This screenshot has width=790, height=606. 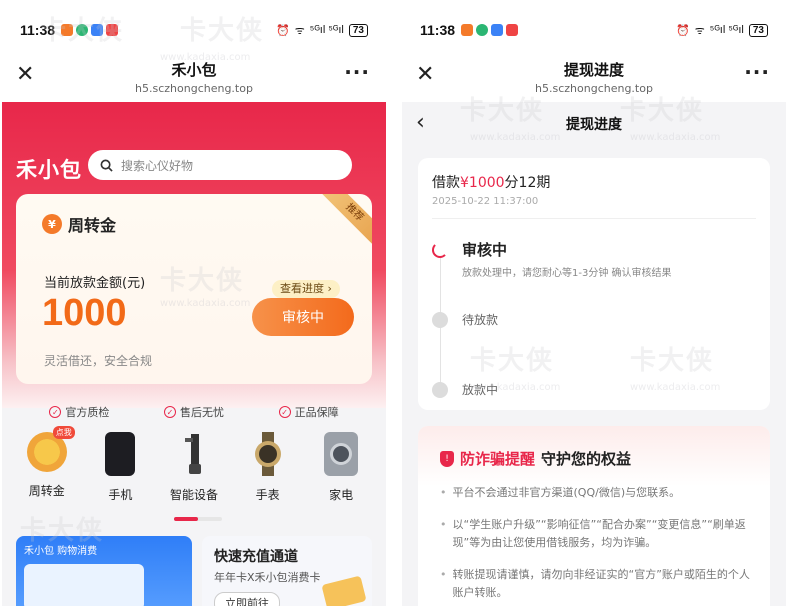 I want to click on category-item-watch: 手表, so click(x=268, y=470).